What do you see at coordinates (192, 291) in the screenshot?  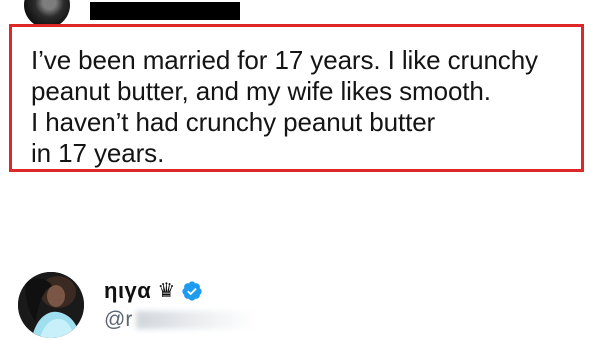 I see `verified-badge-icon` at bounding box center [192, 291].